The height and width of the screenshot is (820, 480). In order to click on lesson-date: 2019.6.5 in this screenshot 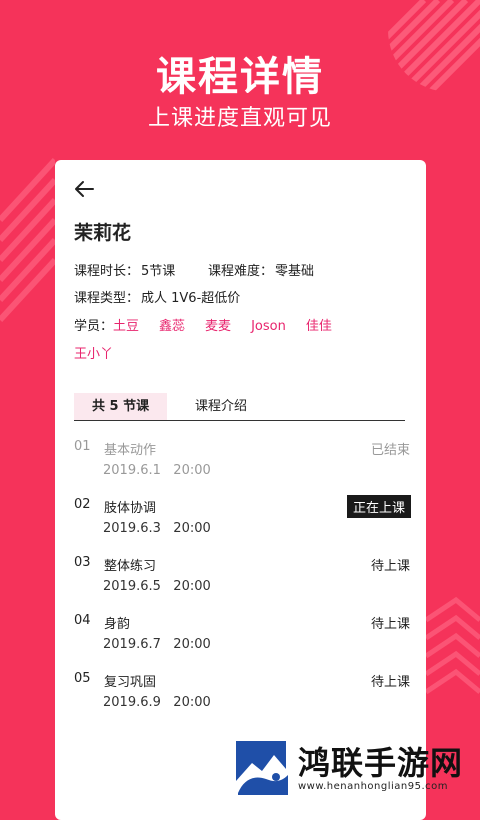, I will do `click(132, 586)`.